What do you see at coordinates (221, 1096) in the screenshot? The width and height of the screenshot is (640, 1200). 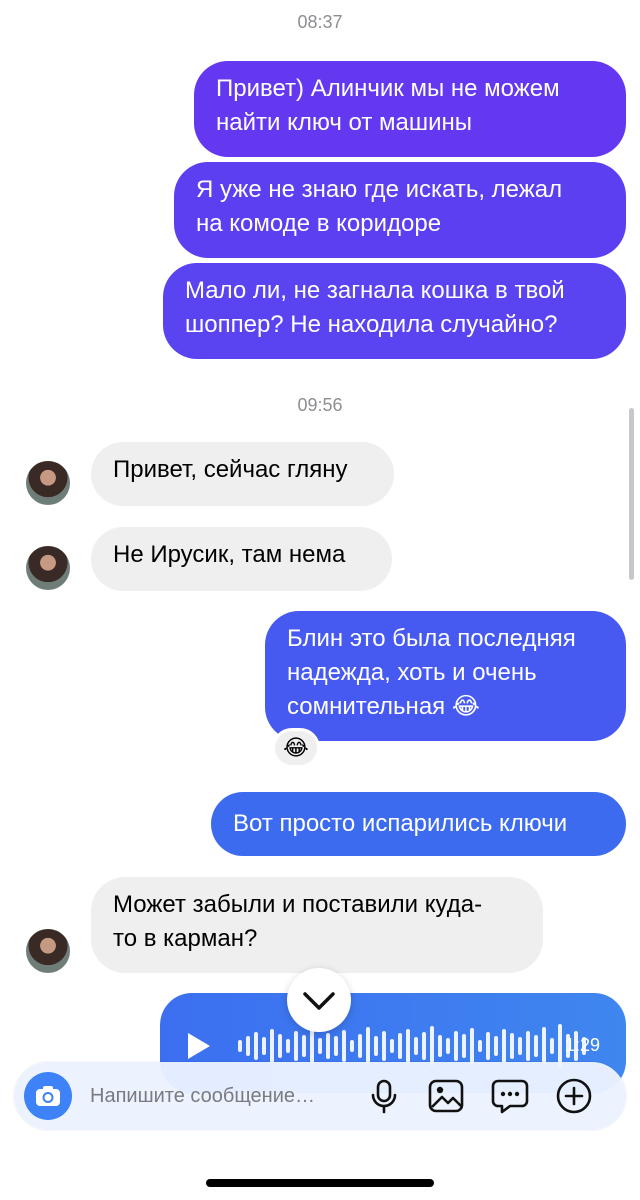 I see `message-input` at bounding box center [221, 1096].